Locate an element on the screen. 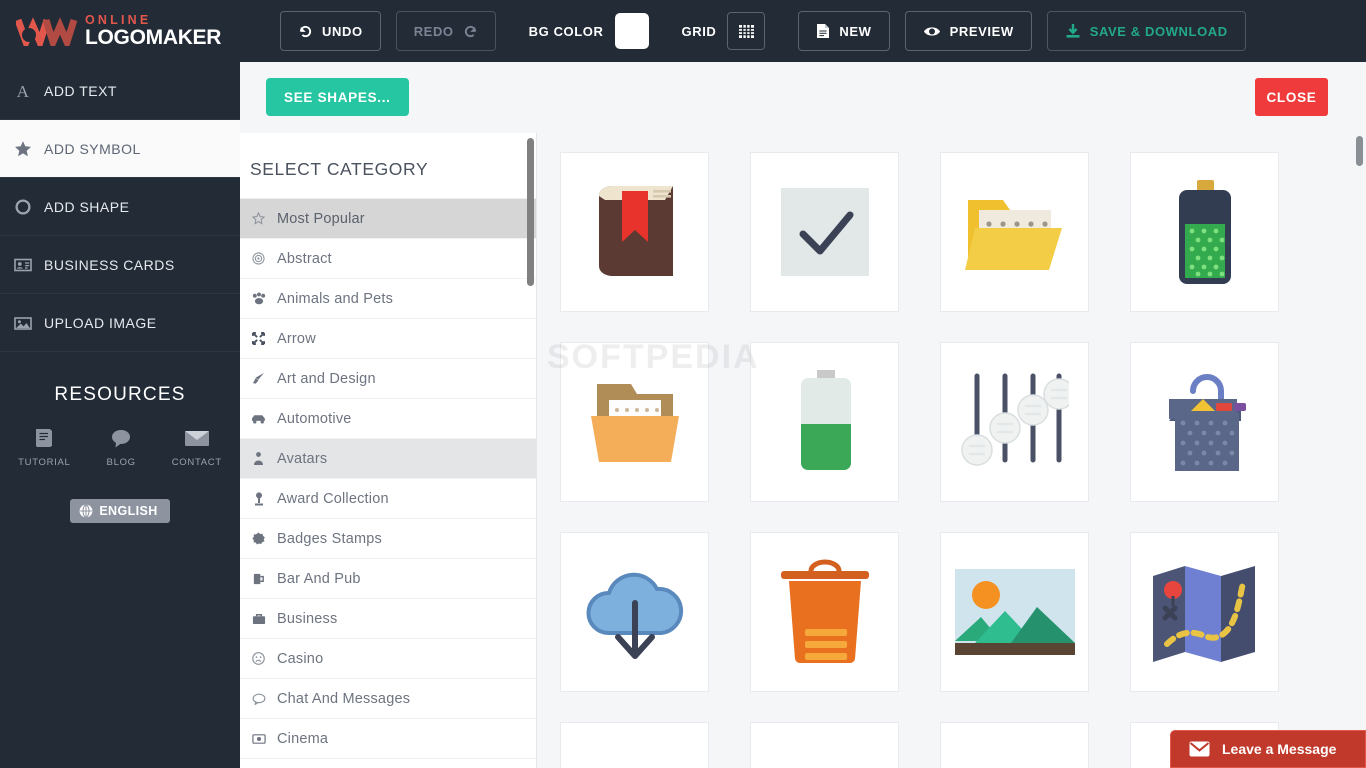 The height and width of the screenshot is (768, 1366). top-toolbar: ONLINE LOGOMAKER UNDO REDO BG COLOR GRID is located at coordinates (683, 31).